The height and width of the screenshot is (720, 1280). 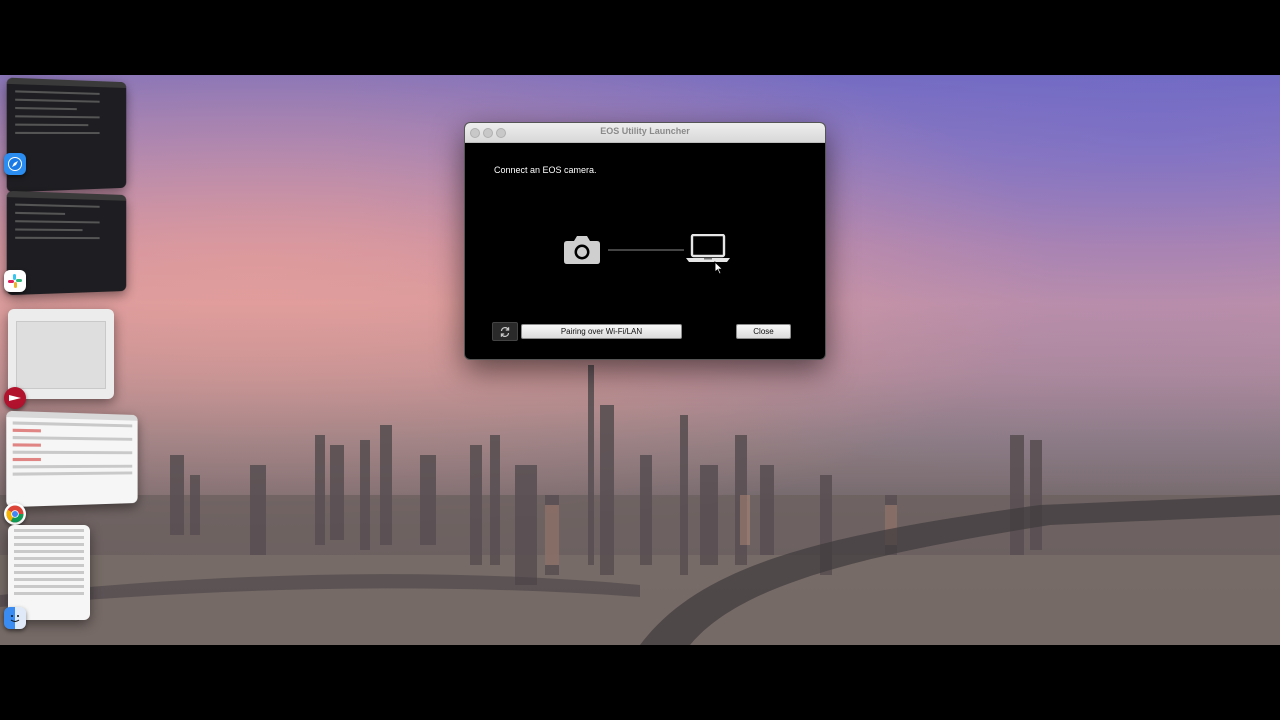 What do you see at coordinates (15, 398) in the screenshot?
I see `red-app-icon` at bounding box center [15, 398].